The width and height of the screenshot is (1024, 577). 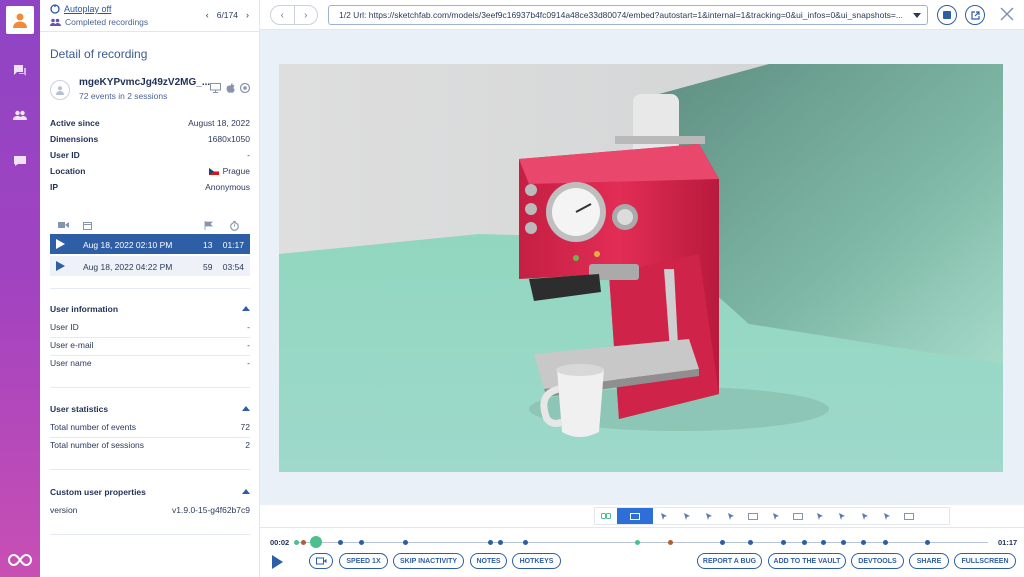 What do you see at coordinates (150, 447) in the screenshot?
I see `stat-row: Total number of sessions 2` at bounding box center [150, 447].